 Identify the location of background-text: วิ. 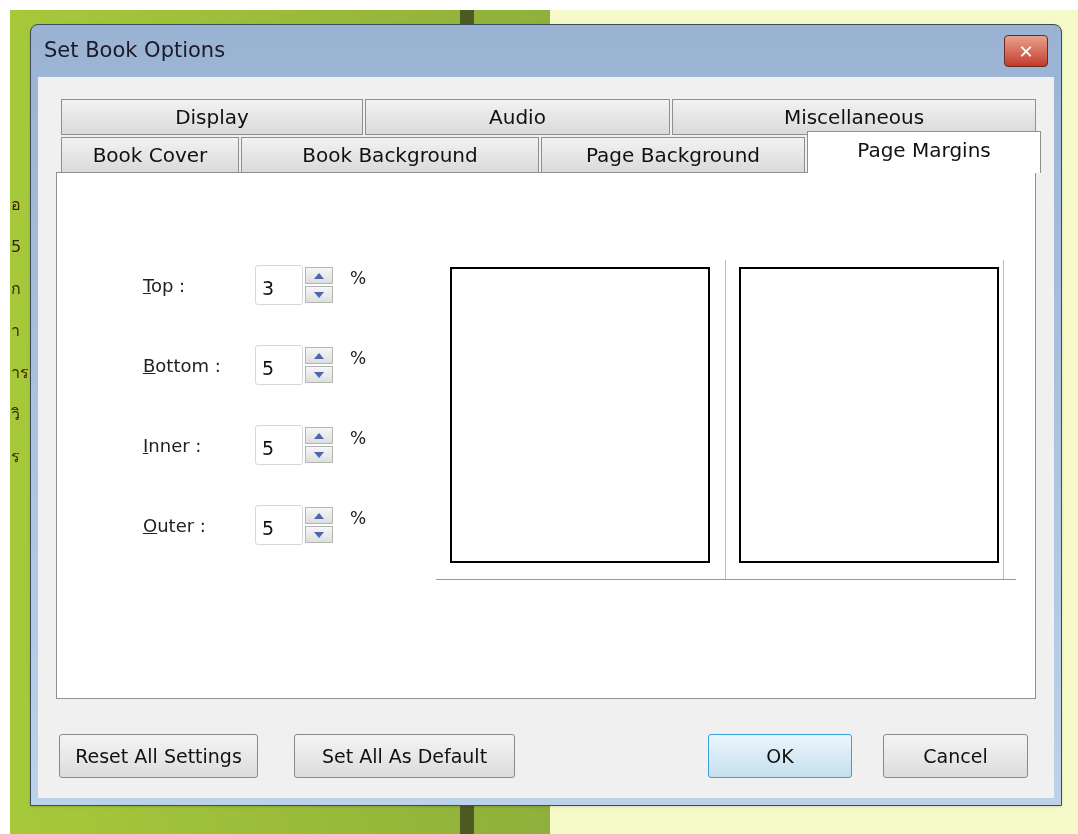
(16, 415).